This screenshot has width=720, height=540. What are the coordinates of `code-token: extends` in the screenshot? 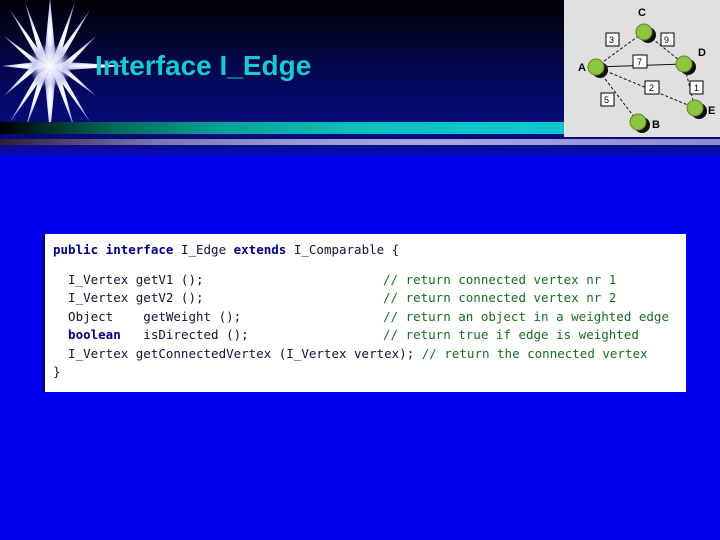 It's located at (263, 249).